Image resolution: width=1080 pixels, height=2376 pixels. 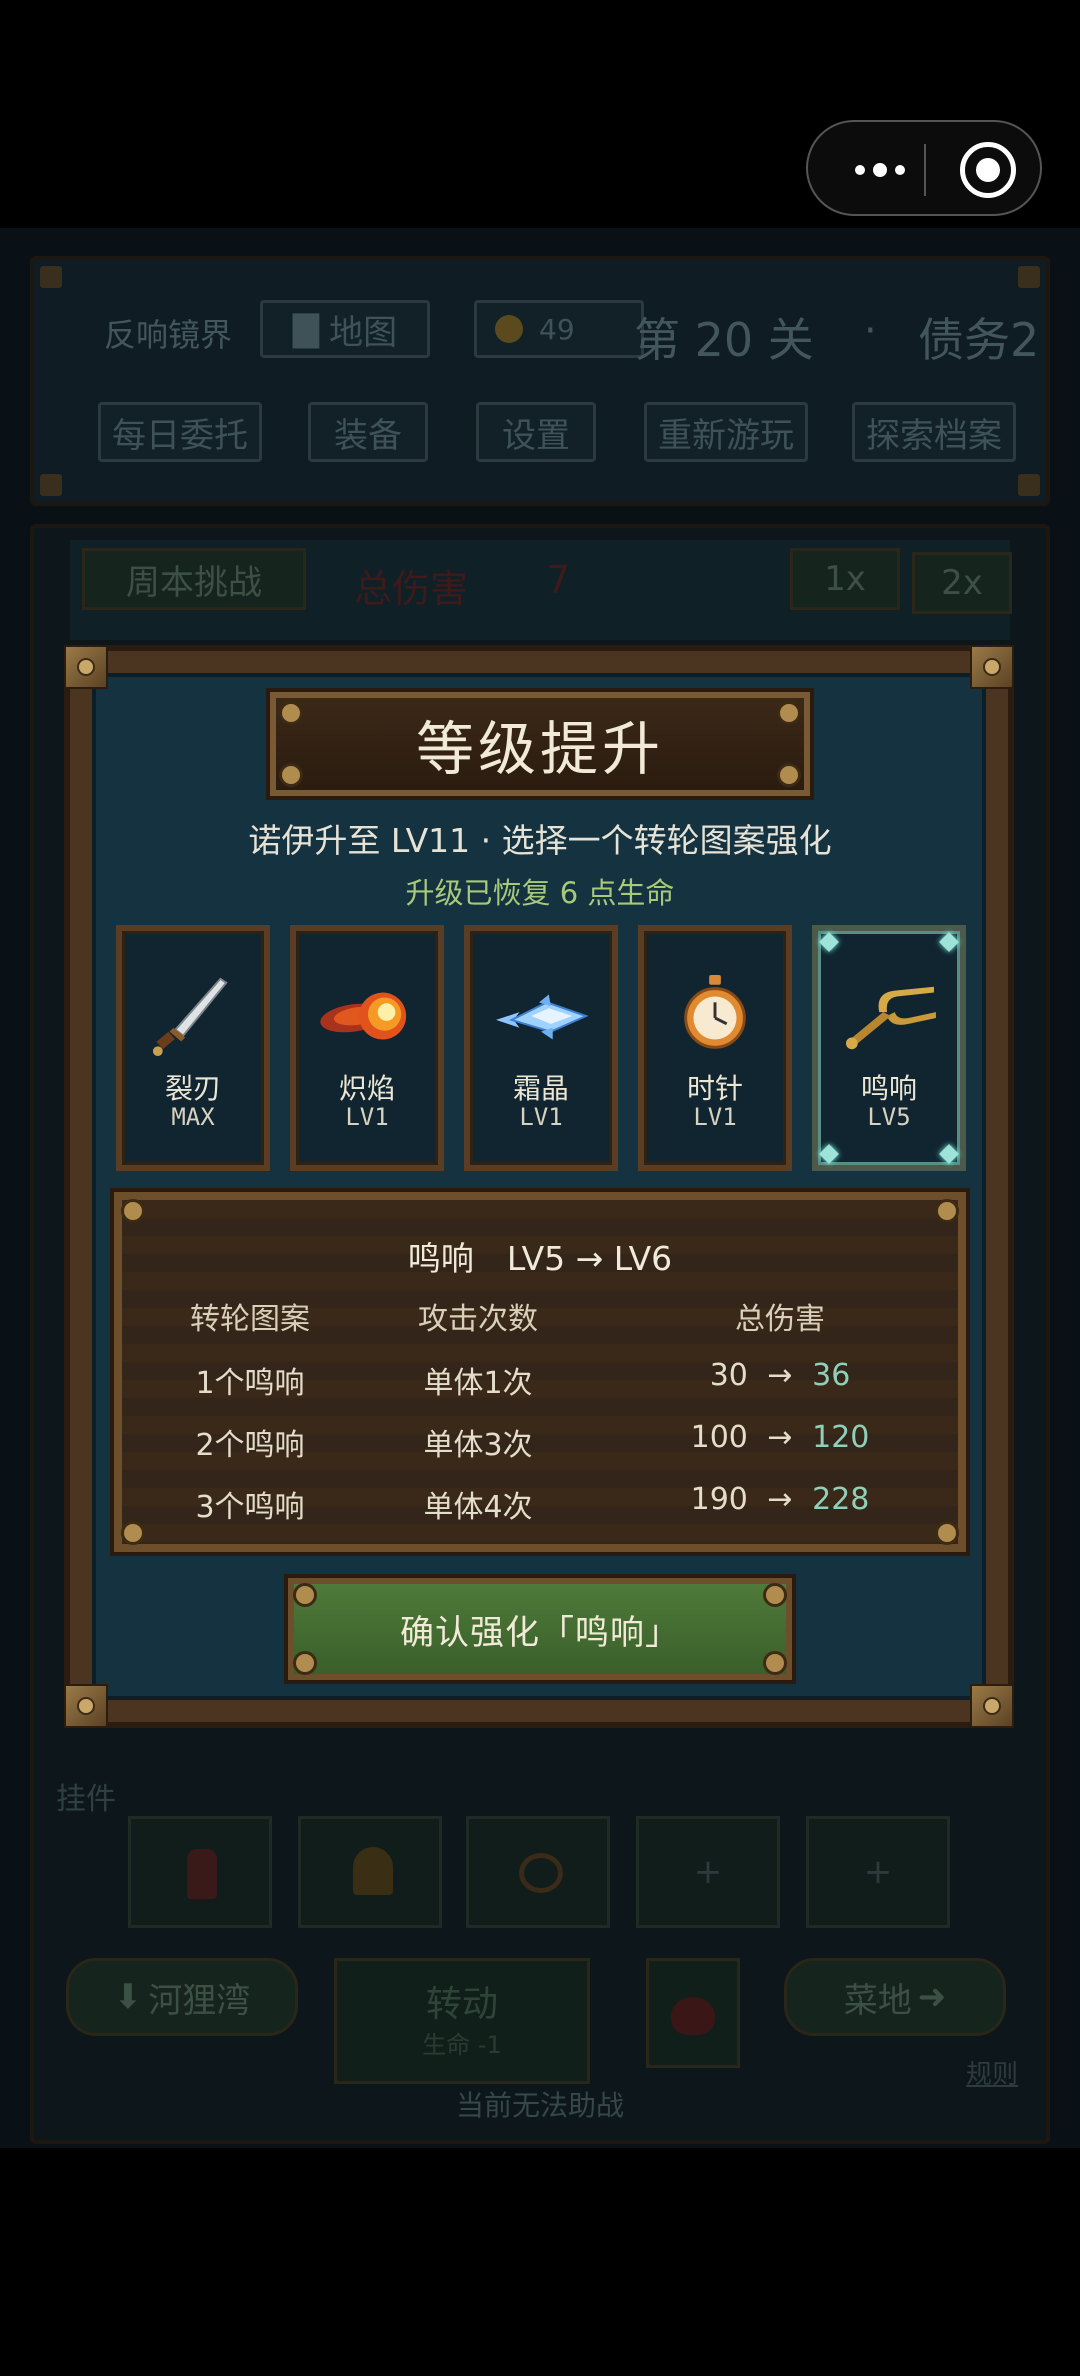 I want to click on total-damage-value: 7, so click(x=558, y=580).